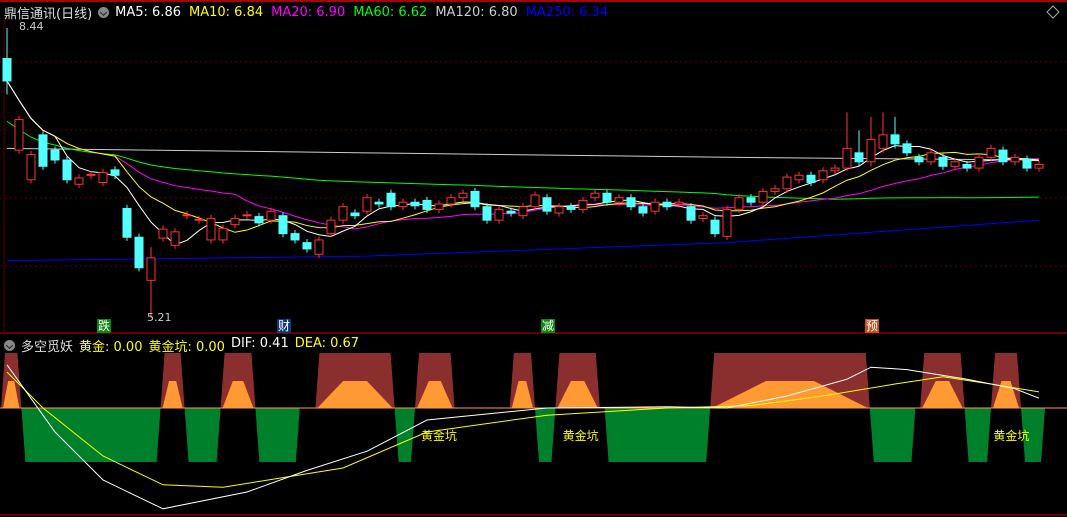 The width and height of the screenshot is (1067, 517). Describe the element at coordinates (186, 347) in the screenshot. I see `indicator-value: 黄金坑: 0.00` at that location.